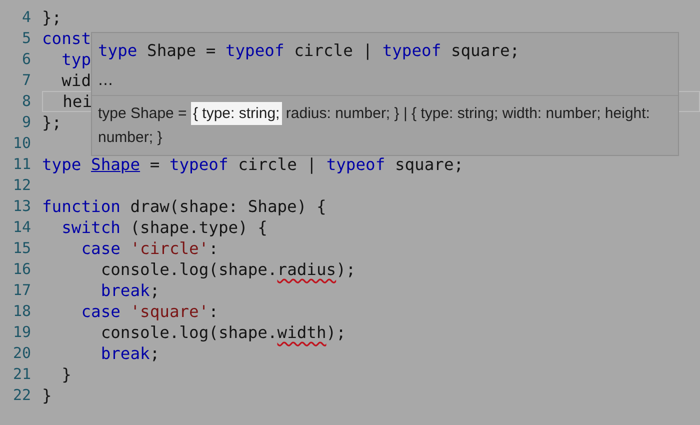  What do you see at coordinates (21, 248) in the screenshot?
I see `line-number: 15` at bounding box center [21, 248].